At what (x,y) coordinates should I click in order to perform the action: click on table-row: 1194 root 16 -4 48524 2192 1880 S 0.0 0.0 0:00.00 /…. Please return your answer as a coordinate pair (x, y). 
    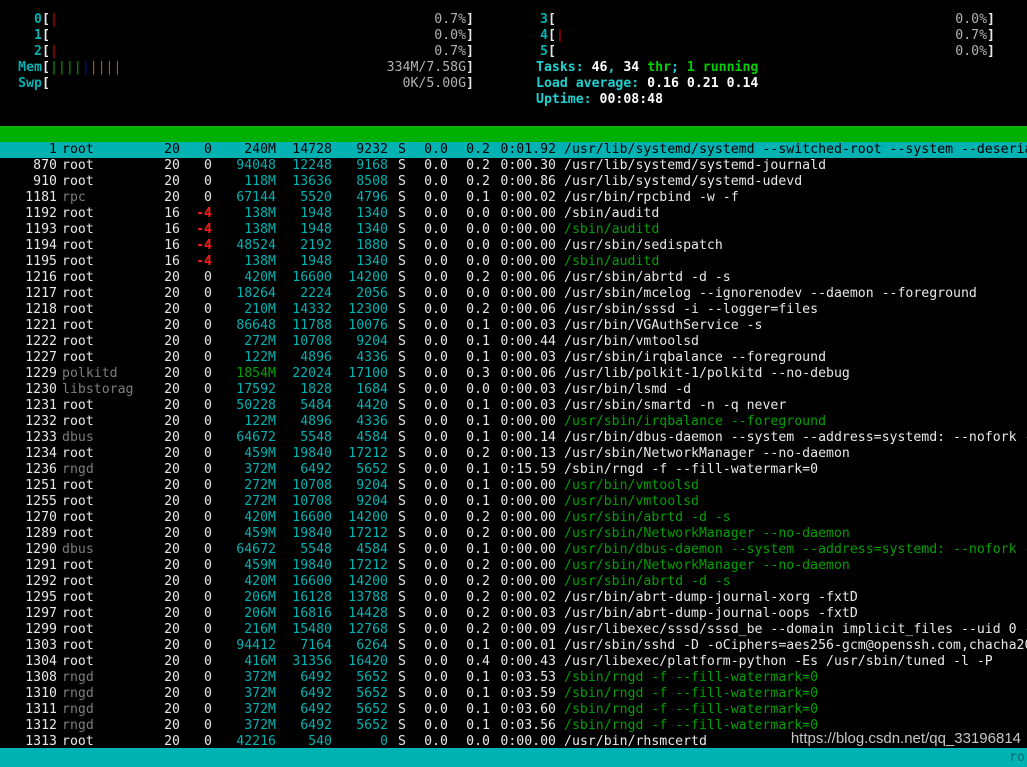
    Looking at the image, I should click on (513, 246).